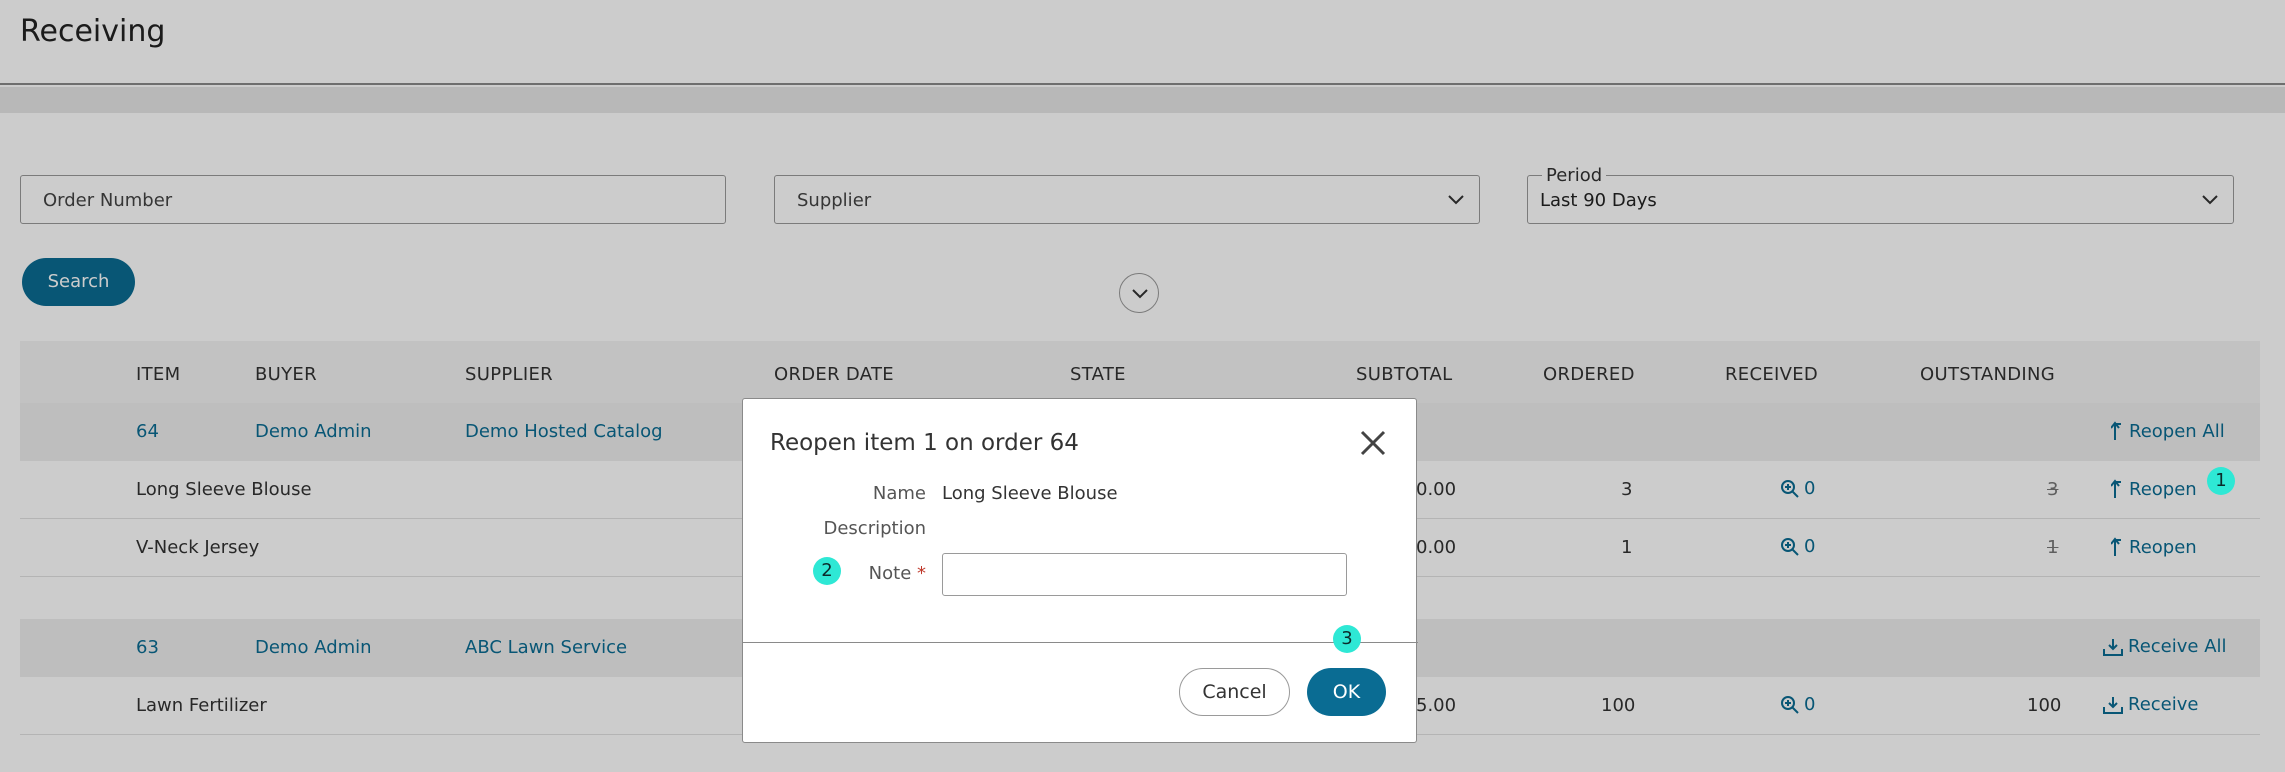 This screenshot has width=2285, height=772. What do you see at coordinates (899, 493) in the screenshot?
I see `name-label: Name` at bounding box center [899, 493].